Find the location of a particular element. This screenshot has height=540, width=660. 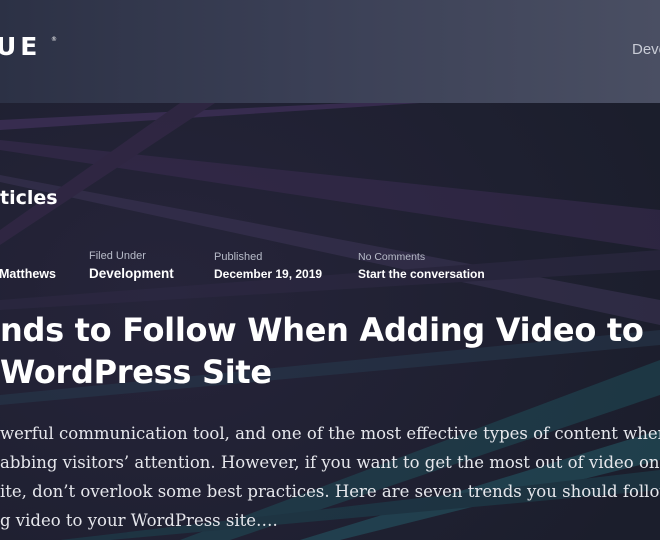

excerpt-line-4: g video to your WordPress site…. is located at coordinates (139, 520).